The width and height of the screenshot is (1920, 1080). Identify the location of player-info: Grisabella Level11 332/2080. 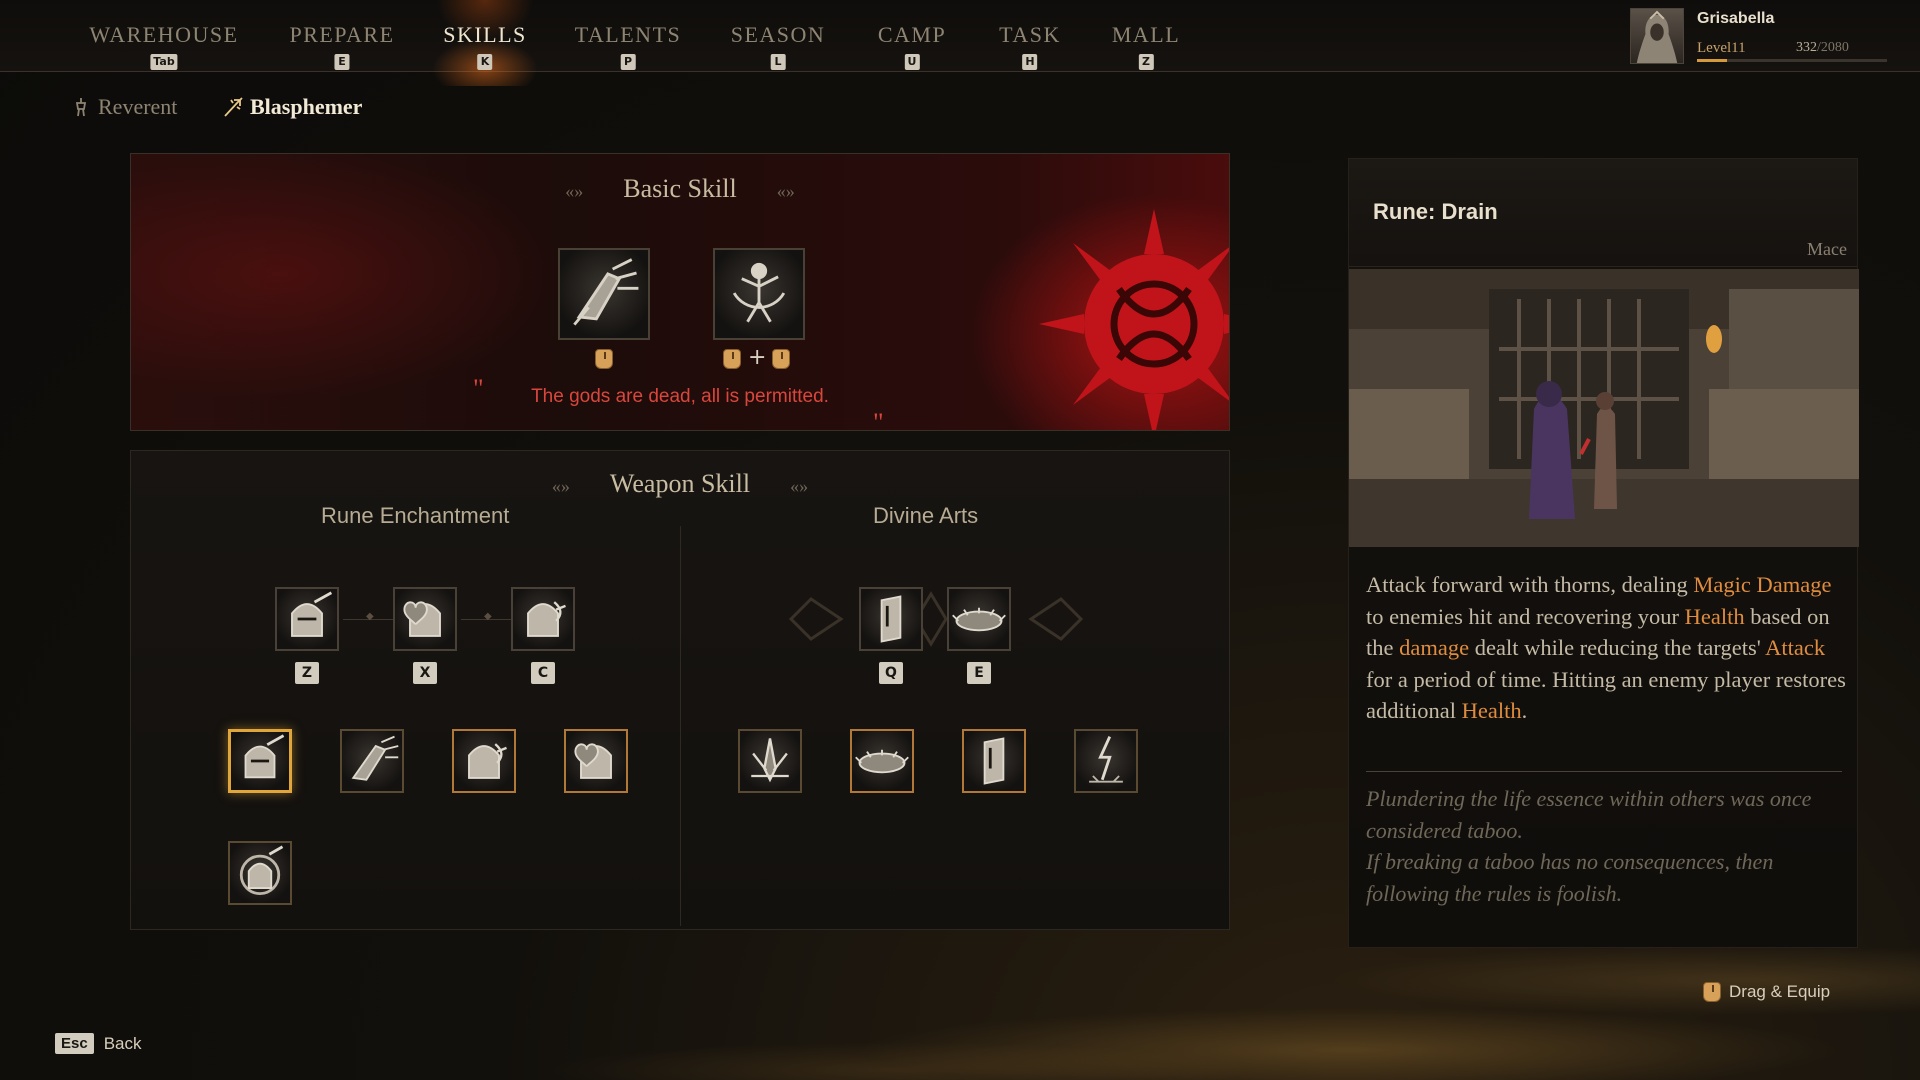
(1760, 37).